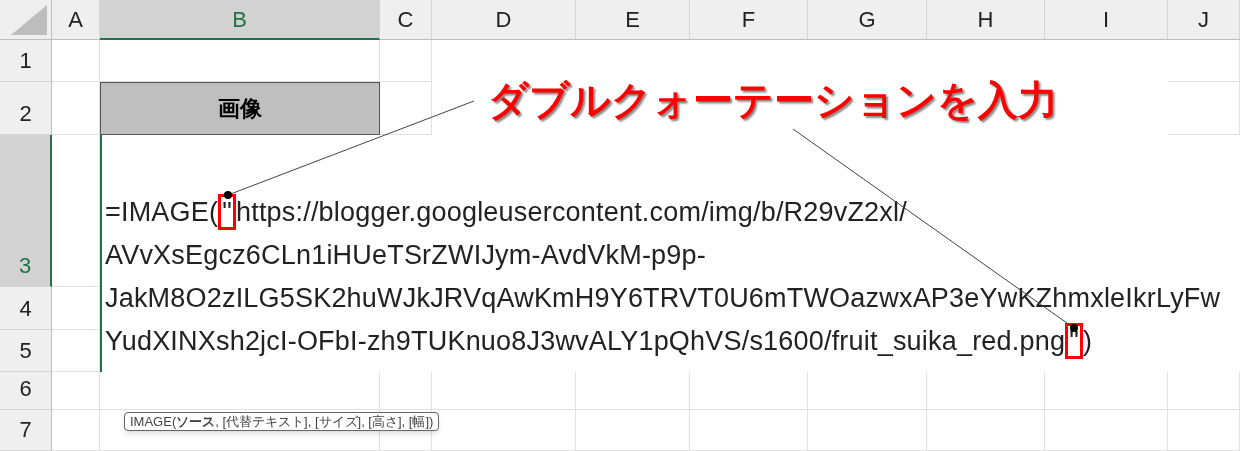 Image resolution: width=1240 pixels, height=451 pixels. What do you see at coordinates (282, 421) in the screenshot?
I see `function-tooltip: IMAGE(ソース, [代替テキスト], [サイズ], [高さ], [幅])` at bounding box center [282, 421].